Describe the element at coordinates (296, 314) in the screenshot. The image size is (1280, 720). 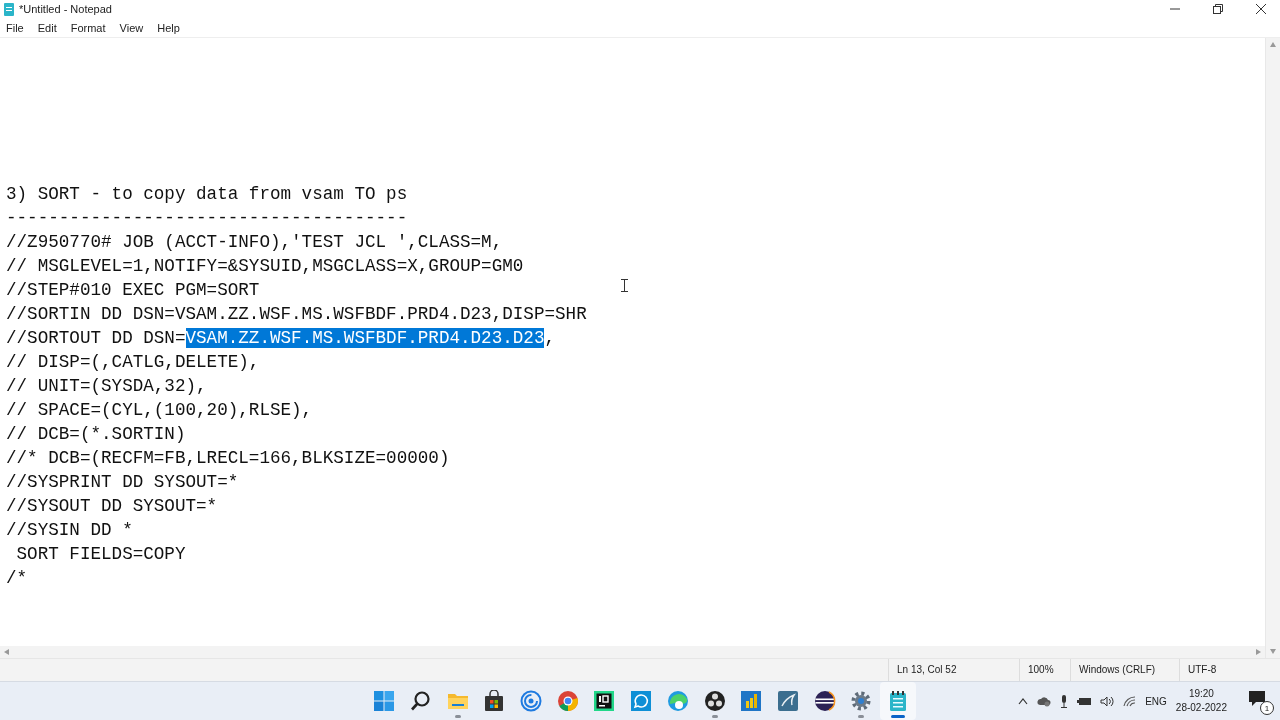
I see `code-text: //SORTIN DD DSN=VSAM.ZZ.WSF.MS.WSFBDF.PRD4.D23,DISP=SHR` at that location.